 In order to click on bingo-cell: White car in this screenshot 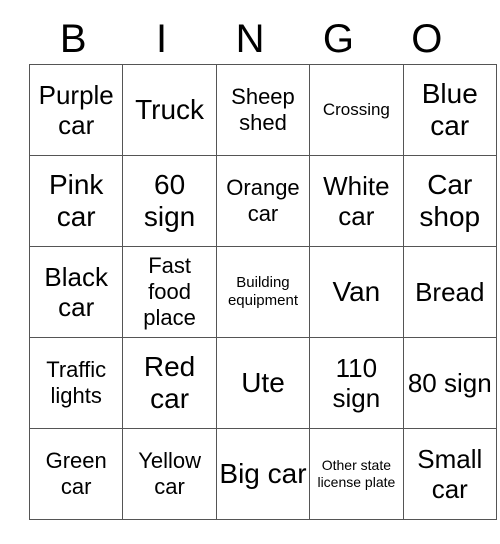, I will do `click(356, 201)`.